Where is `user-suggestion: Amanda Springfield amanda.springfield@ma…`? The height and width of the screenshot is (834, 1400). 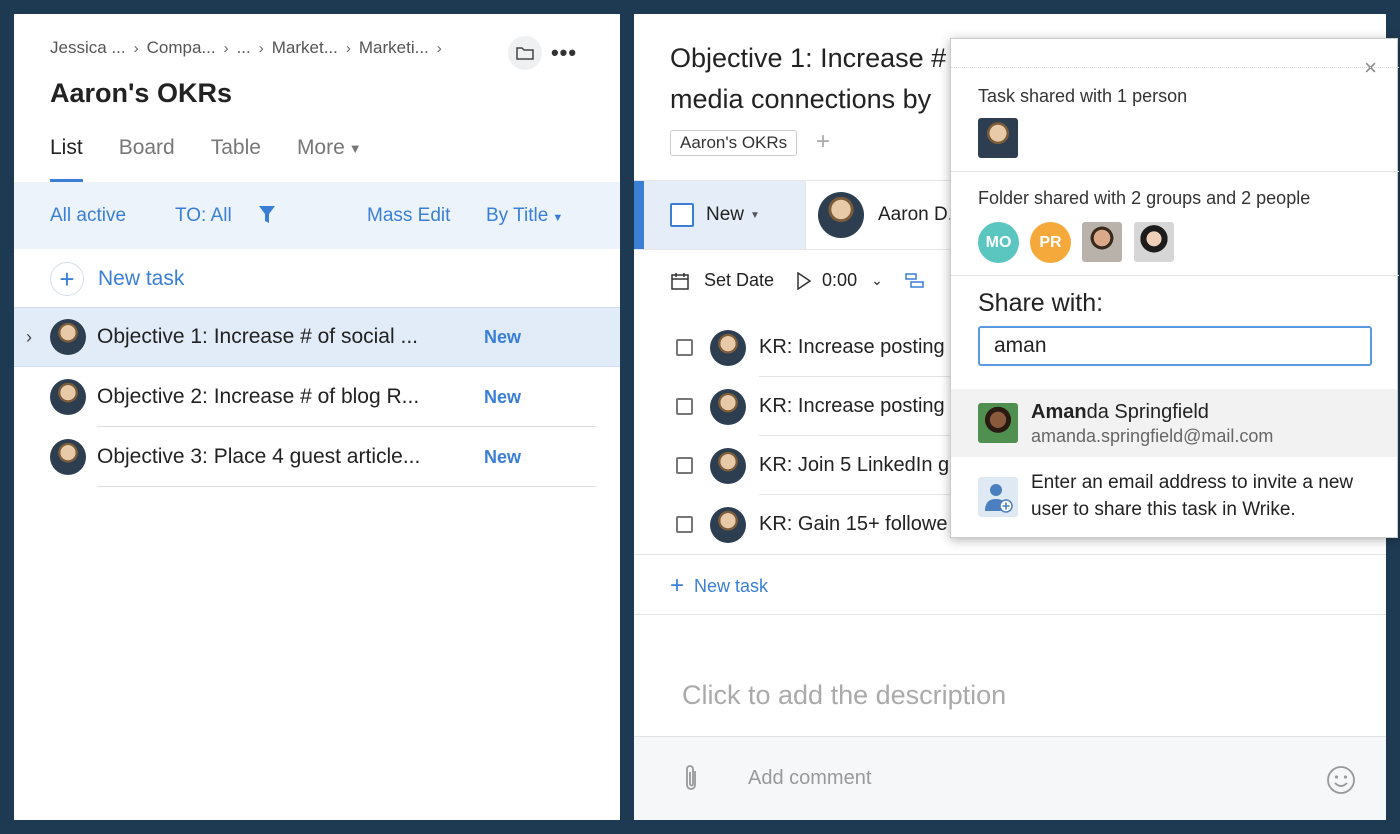 user-suggestion: Amanda Springfield amanda.springfield@ma… is located at coordinates (1174, 423).